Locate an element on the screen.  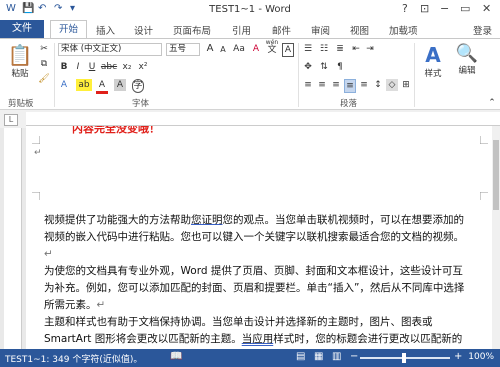
strikethrough-icon: abc is located at coordinates (109, 67).